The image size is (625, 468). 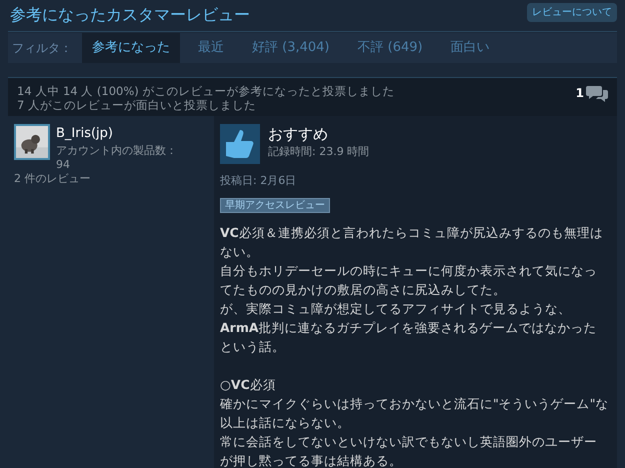 I want to click on review-count: 2 件のレビュー, so click(x=114, y=179).